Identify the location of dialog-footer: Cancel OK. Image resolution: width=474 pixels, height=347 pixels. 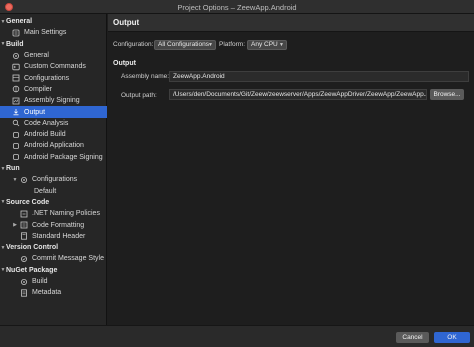
(237, 336).